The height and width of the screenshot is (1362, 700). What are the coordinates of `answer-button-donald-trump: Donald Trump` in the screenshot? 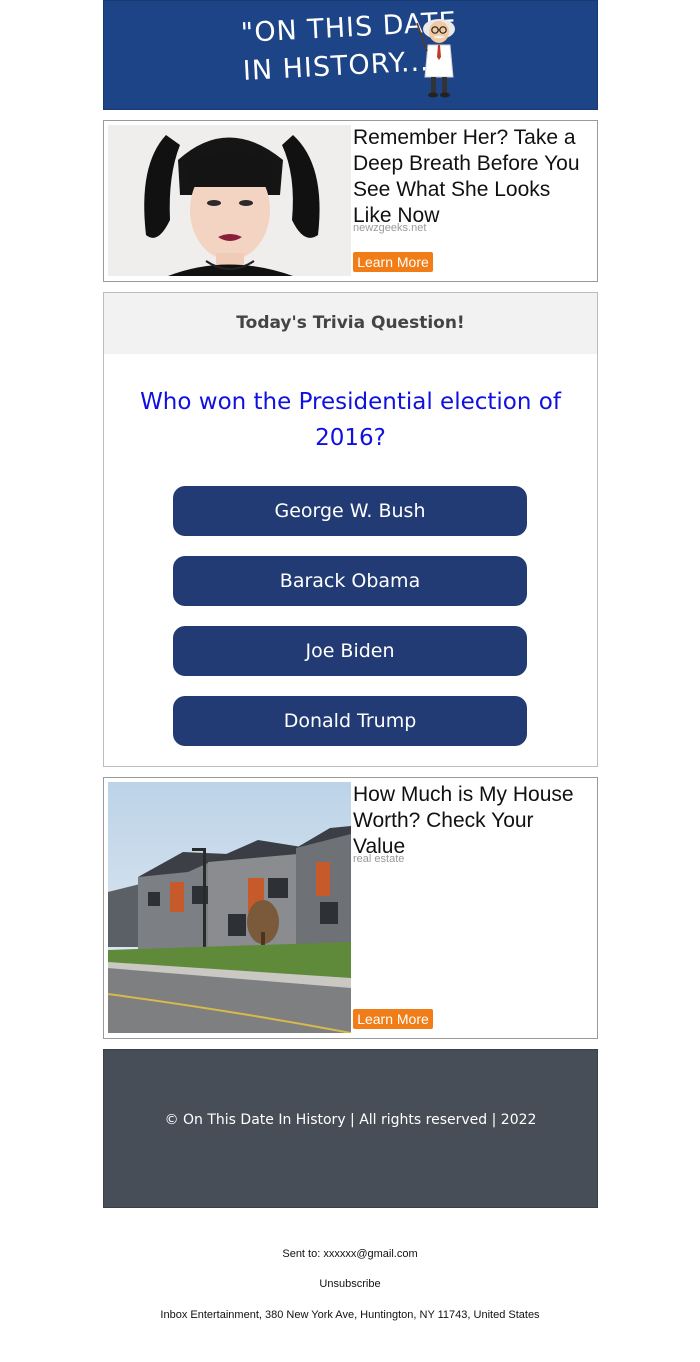 It's located at (350, 721).